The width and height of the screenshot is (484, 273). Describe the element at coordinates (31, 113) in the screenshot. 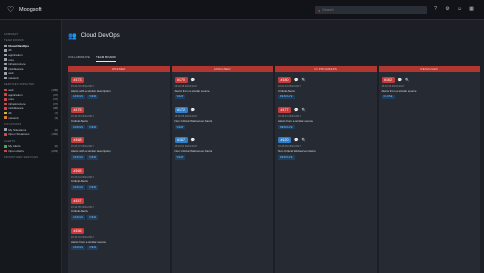

I see `sidebar-item: db (7)` at that location.